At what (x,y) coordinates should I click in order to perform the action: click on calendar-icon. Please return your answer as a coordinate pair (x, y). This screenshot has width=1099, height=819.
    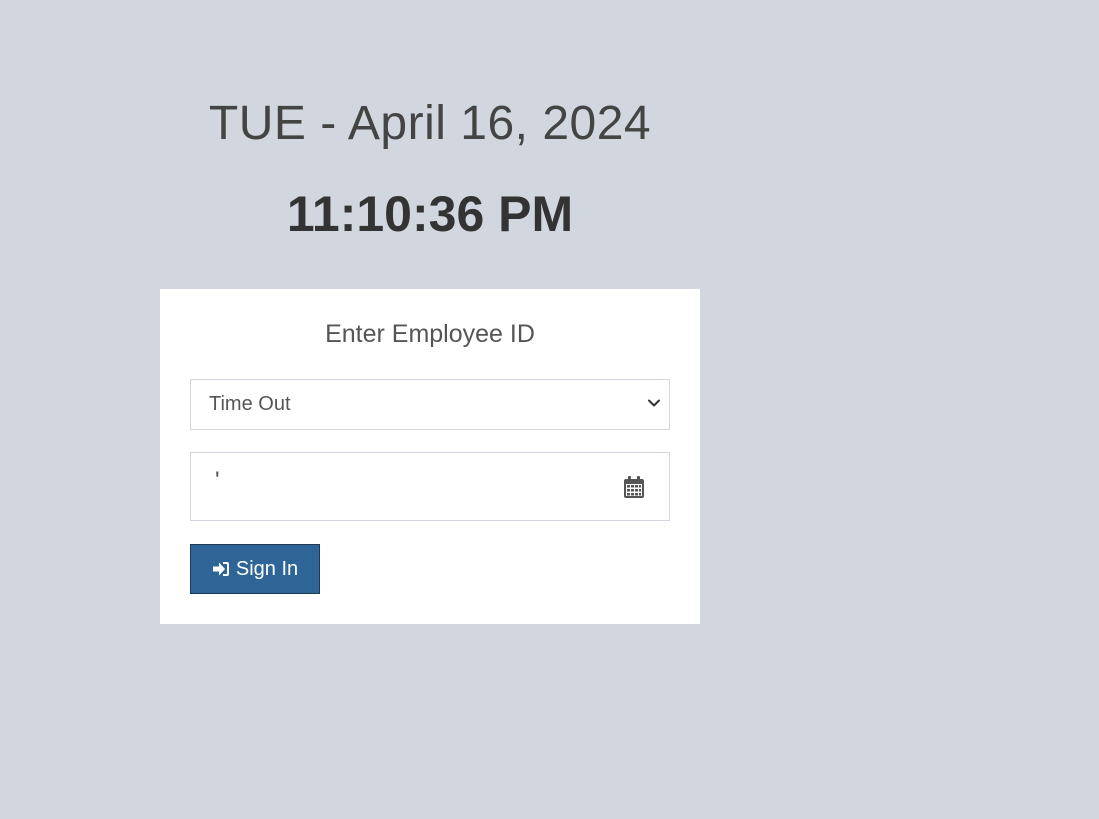
    Looking at the image, I should click on (634, 487).